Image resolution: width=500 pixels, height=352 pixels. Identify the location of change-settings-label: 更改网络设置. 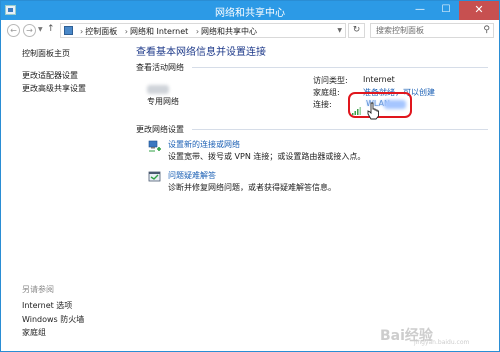
(160, 129).